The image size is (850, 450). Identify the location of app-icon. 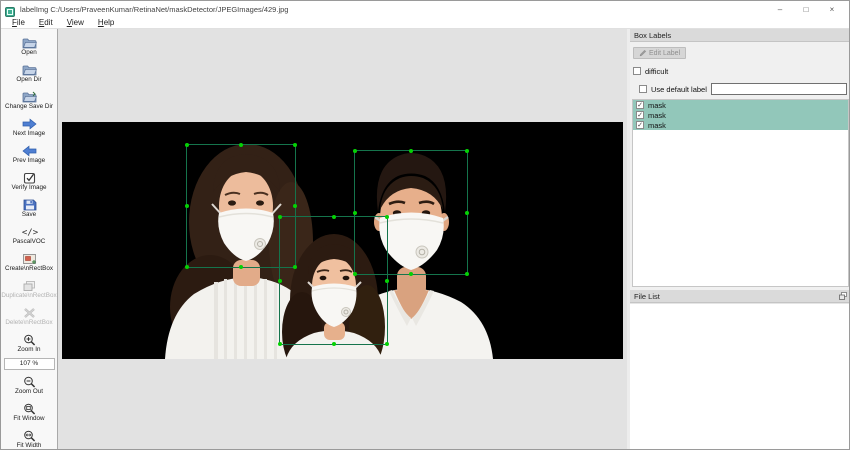
(10, 10).